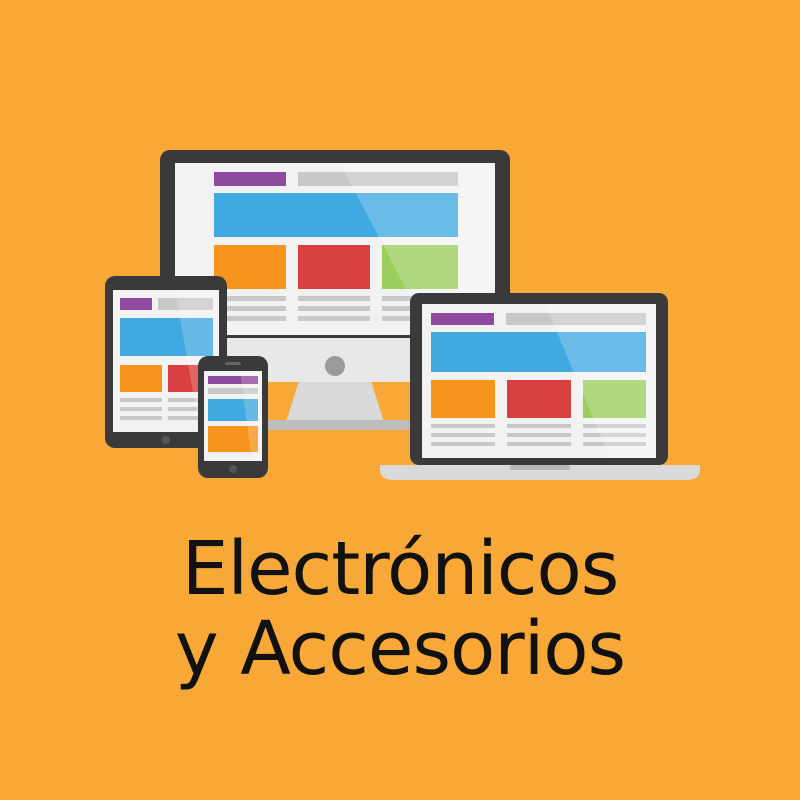 The width and height of the screenshot is (800, 800). Describe the element at coordinates (400, 569) in the screenshot. I see `caption-line-1: Electrónicos` at that location.